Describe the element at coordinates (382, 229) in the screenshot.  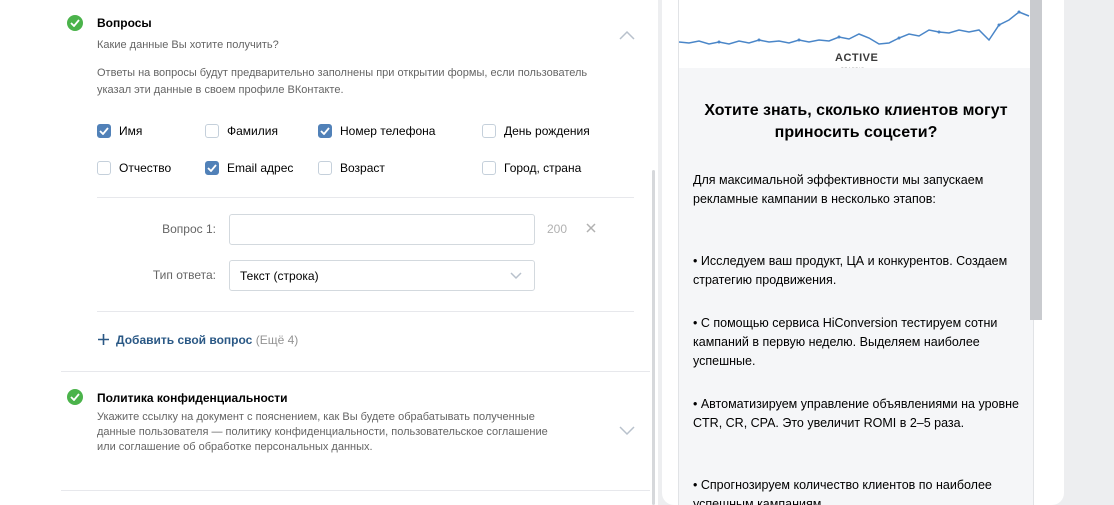
I see `question-1-input` at that location.